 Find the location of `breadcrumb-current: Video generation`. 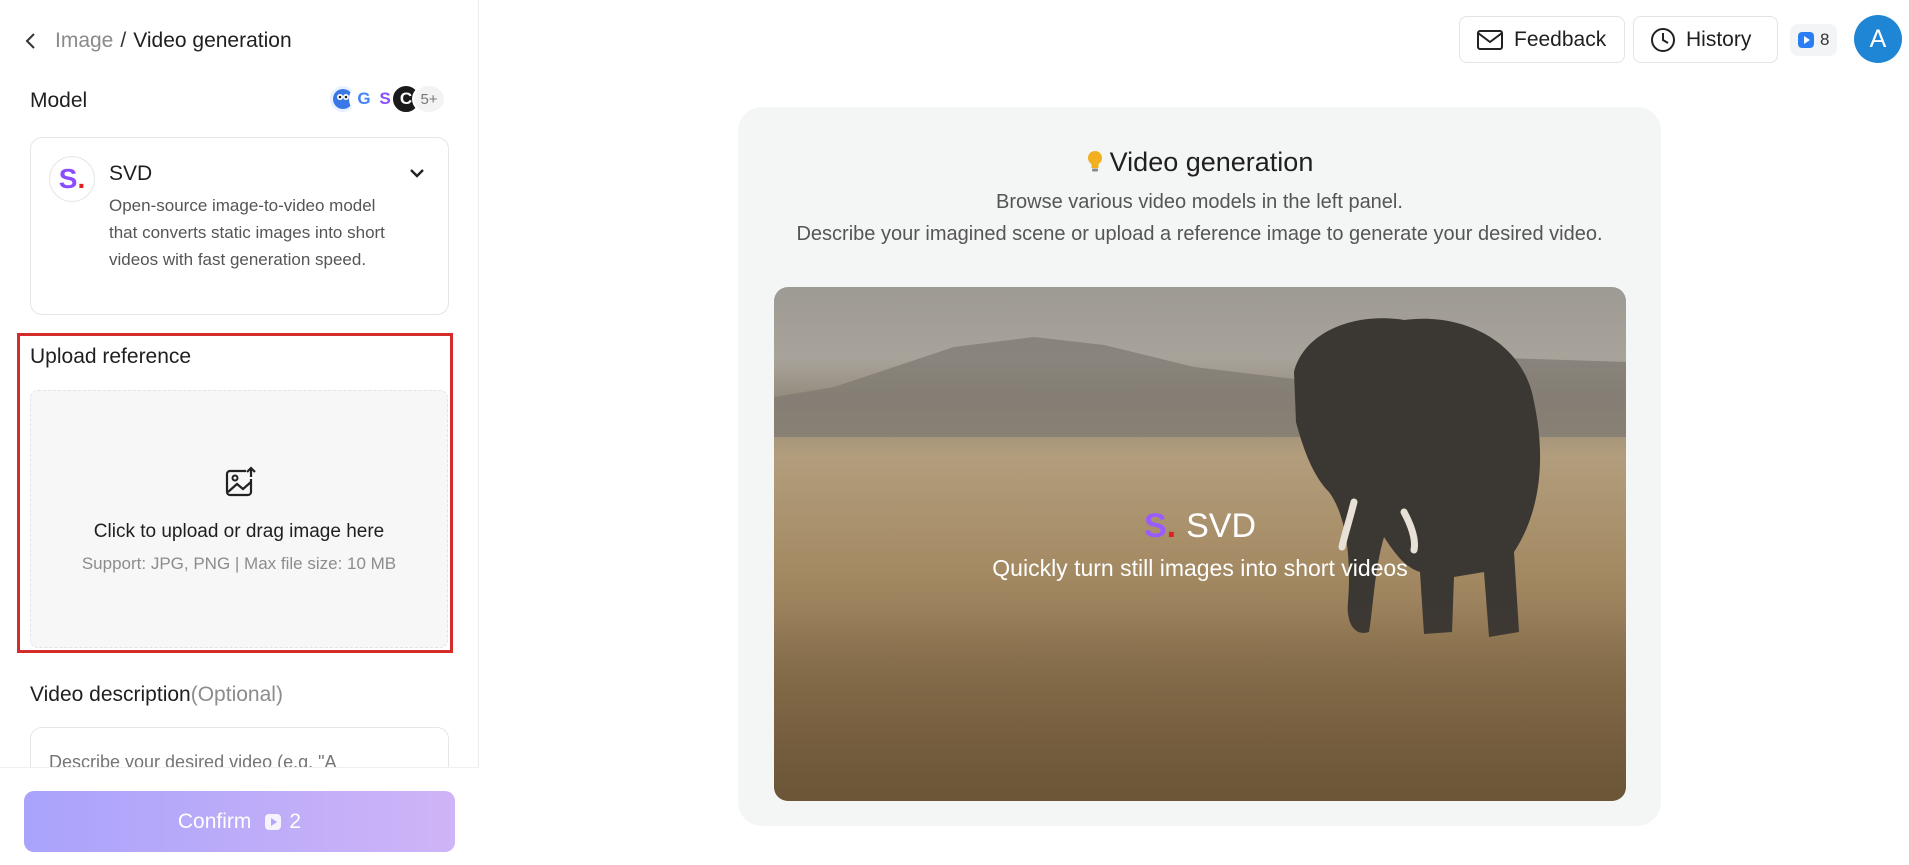

breadcrumb-current: Video generation is located at coordinates (212, 40).